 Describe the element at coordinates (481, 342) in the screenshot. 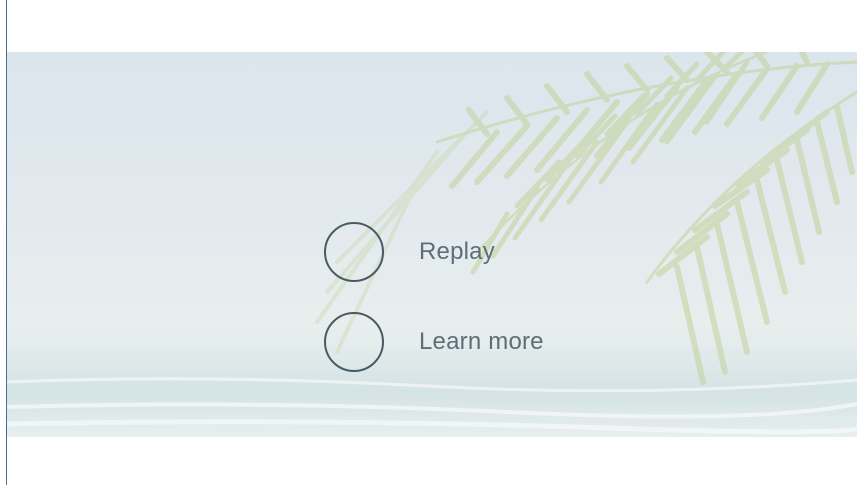

I see `learn-more-label: Learn more` at that location.